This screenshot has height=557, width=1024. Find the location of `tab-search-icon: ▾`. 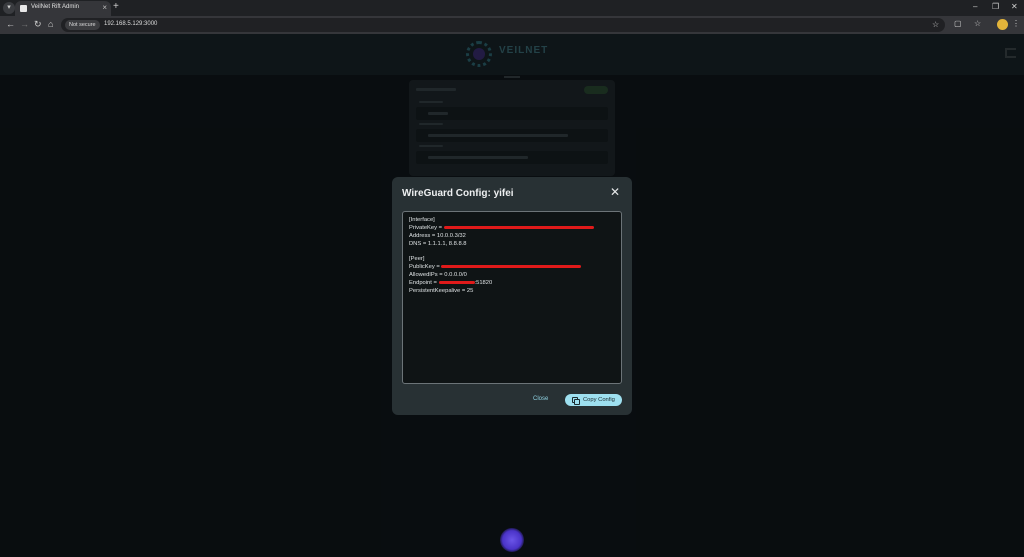

tab-search-icon: ▾ is located at coordinates (9, 8).